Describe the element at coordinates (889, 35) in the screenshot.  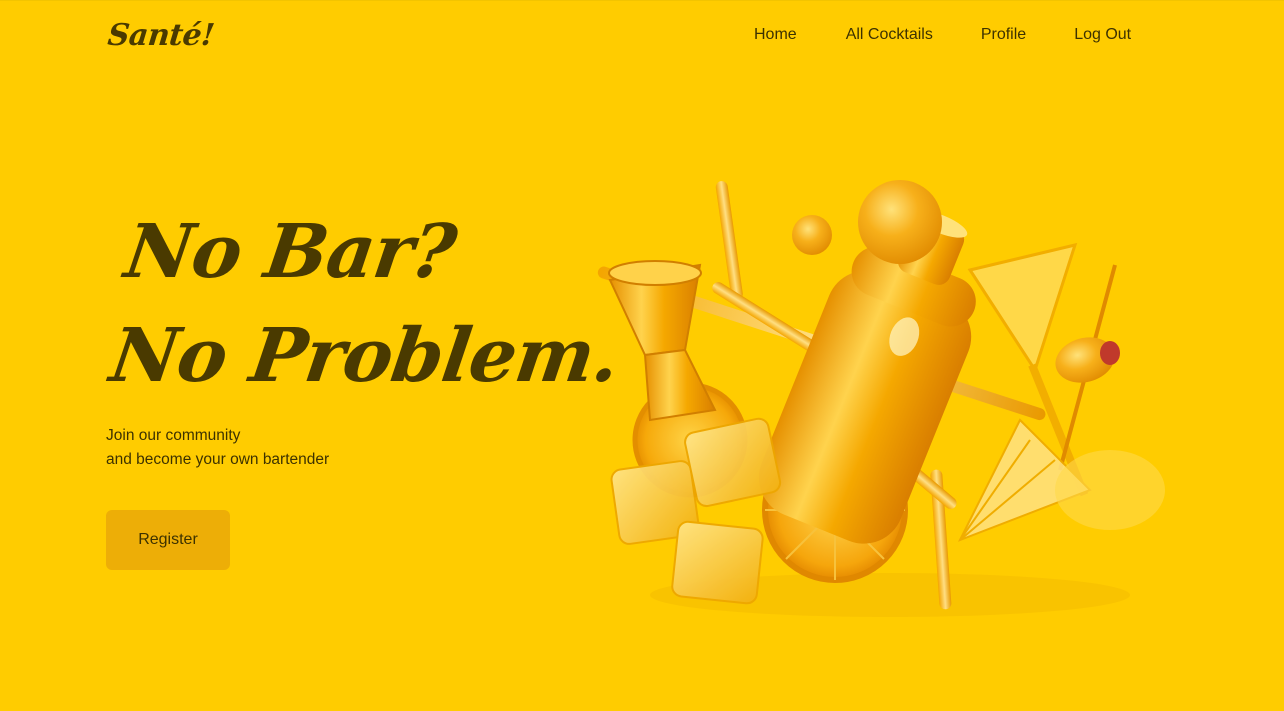
I see `nav-all-cocktails: All Cocktails` at that location.